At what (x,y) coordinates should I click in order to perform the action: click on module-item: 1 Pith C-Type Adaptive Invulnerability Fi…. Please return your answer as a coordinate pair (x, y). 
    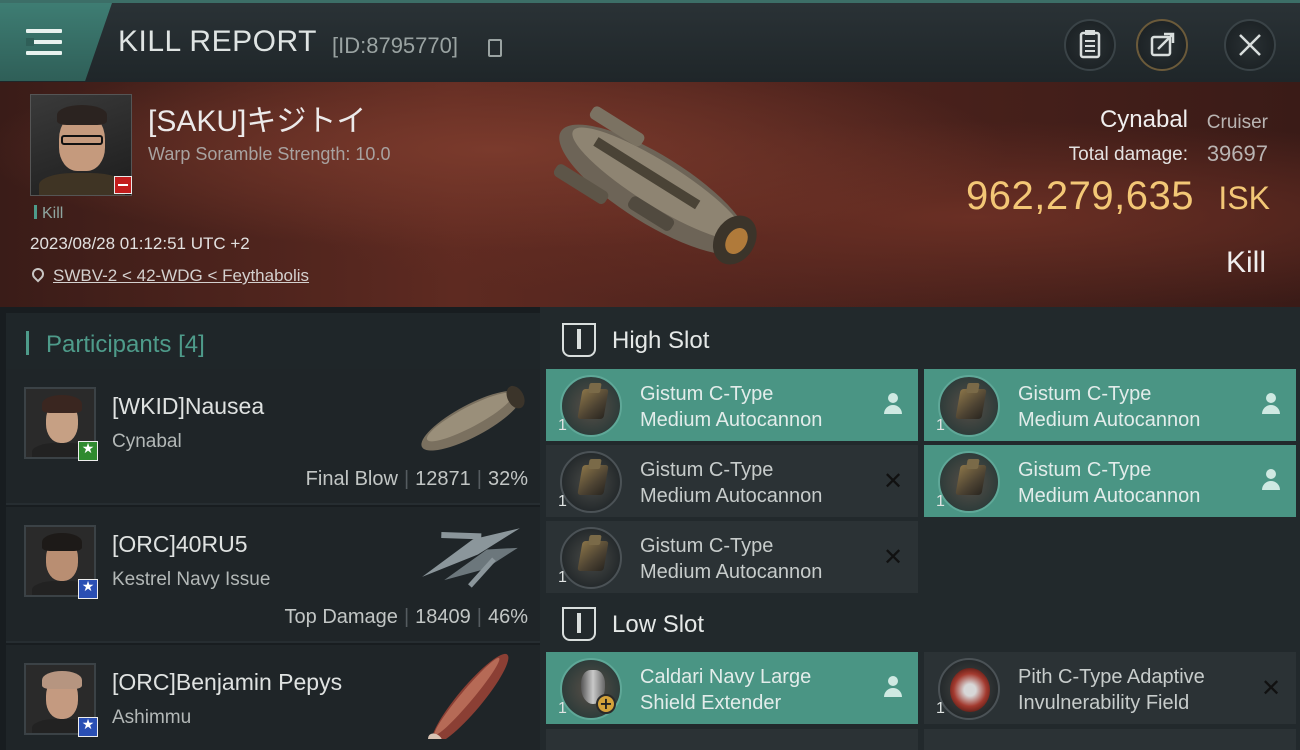
    Looking at the image, I should click on (1110, 688).